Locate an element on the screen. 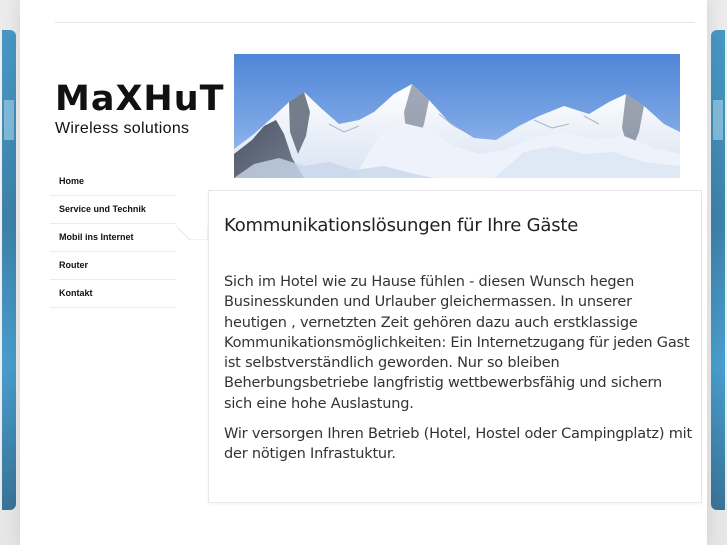  nav-item-kontakt: Kontakt is located at coordinates (113, 294).